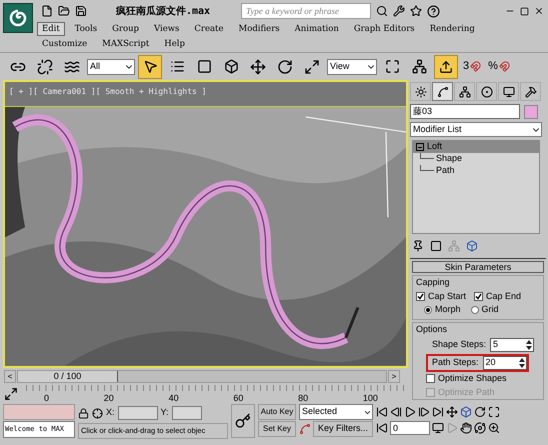 The height and width of the screenshot is (445, 548). What do you see at coordinates (446, 66) in the screenshot?
I see `keyboard-shortcut-tool` at bounding box center [446, 66].